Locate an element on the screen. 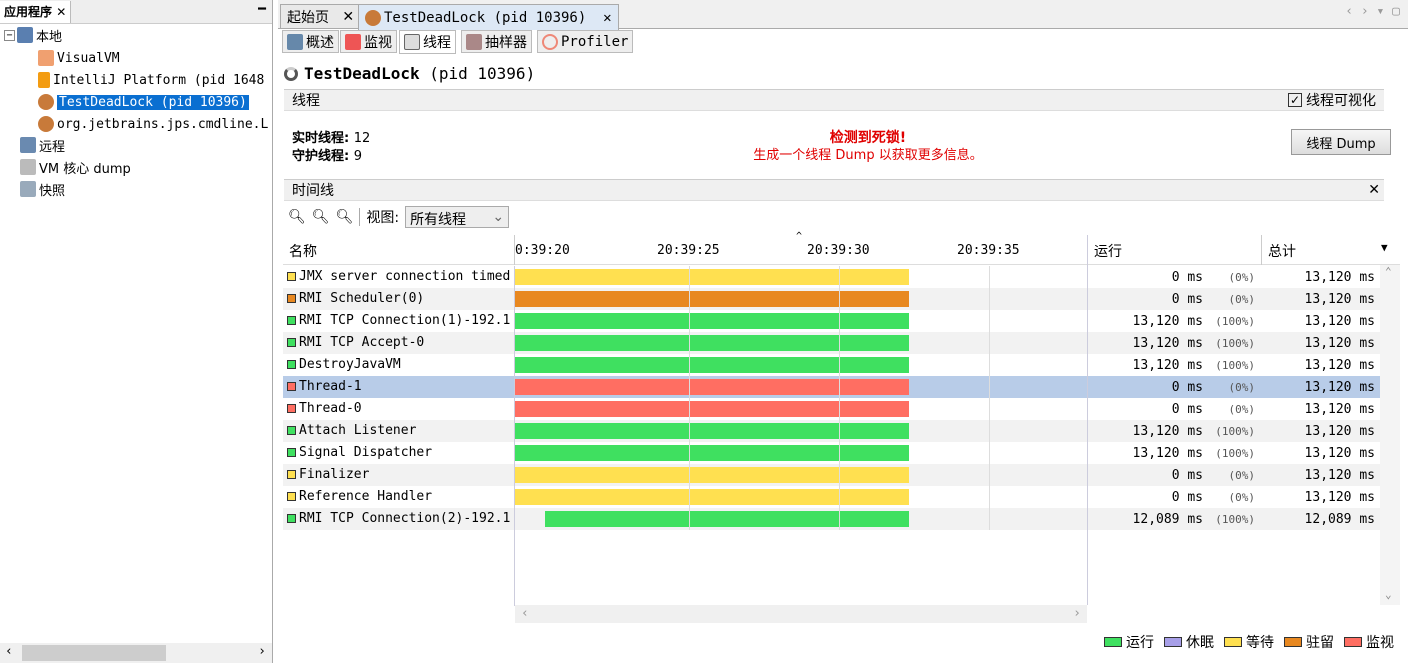  tree-item-jps: org.jetbrains.jps.cmdline.L is located at coordinates (153, 124).